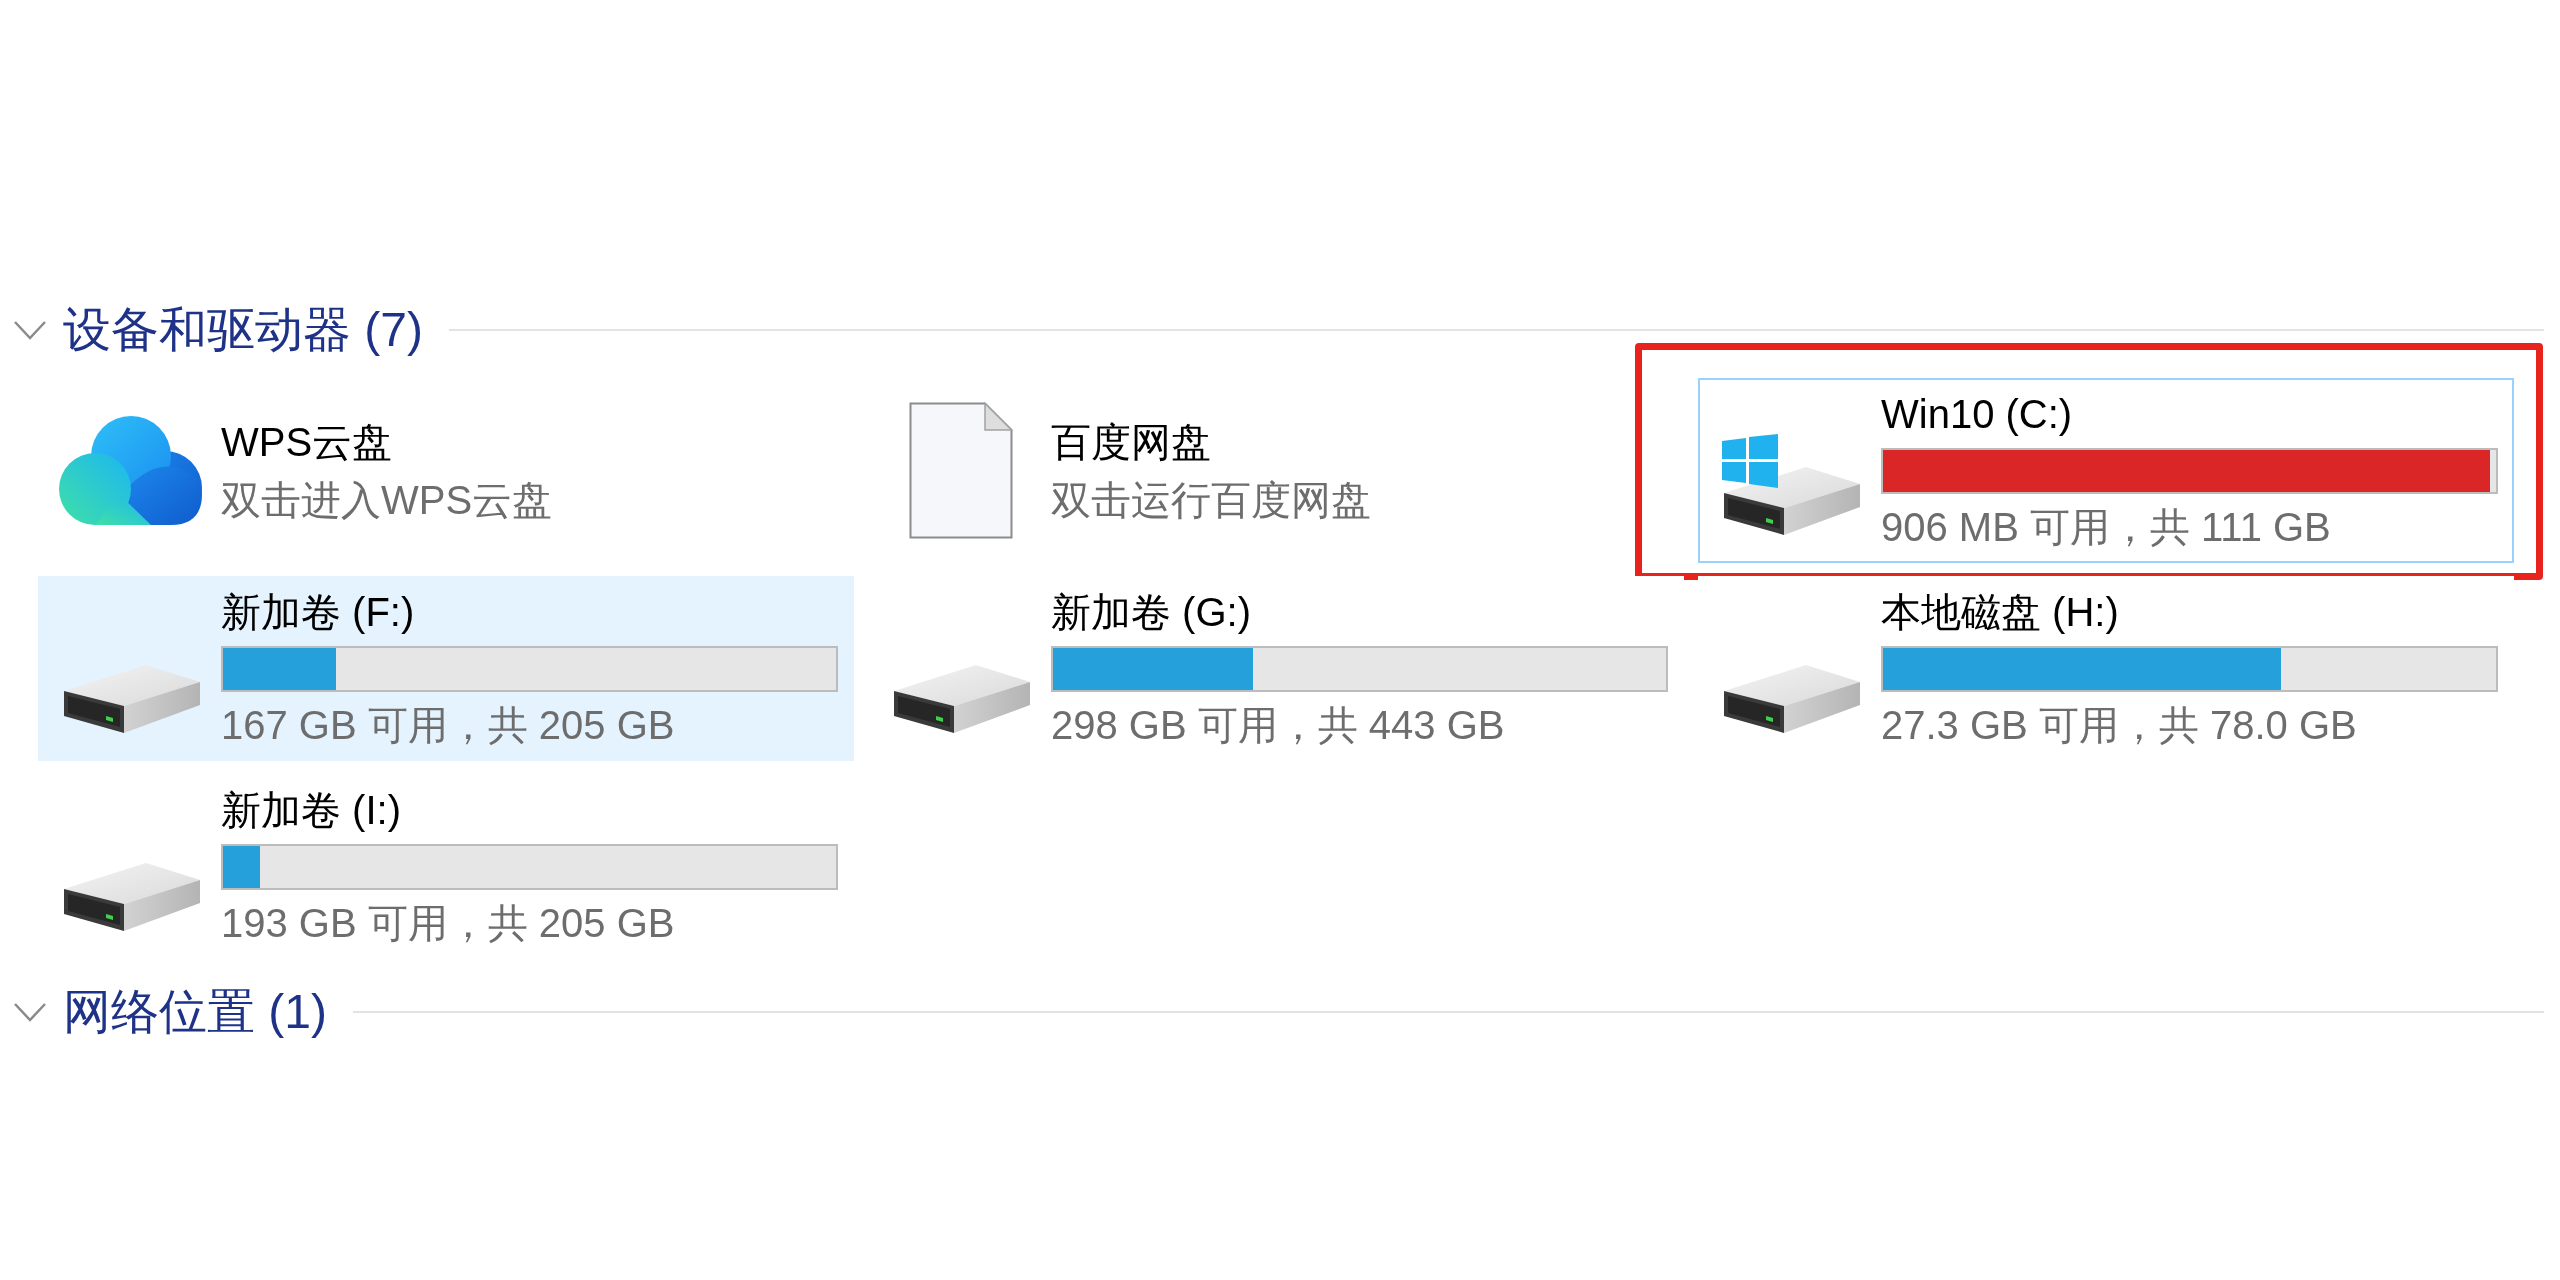 Image resolution: width=2560 pixels, height=1280 pixels. What do you see at coordinates (2106, 527) in the screenshot?
I see `free-space-text: 906 MB 可用，共 111 GB` at bounding box center [2106, 527].